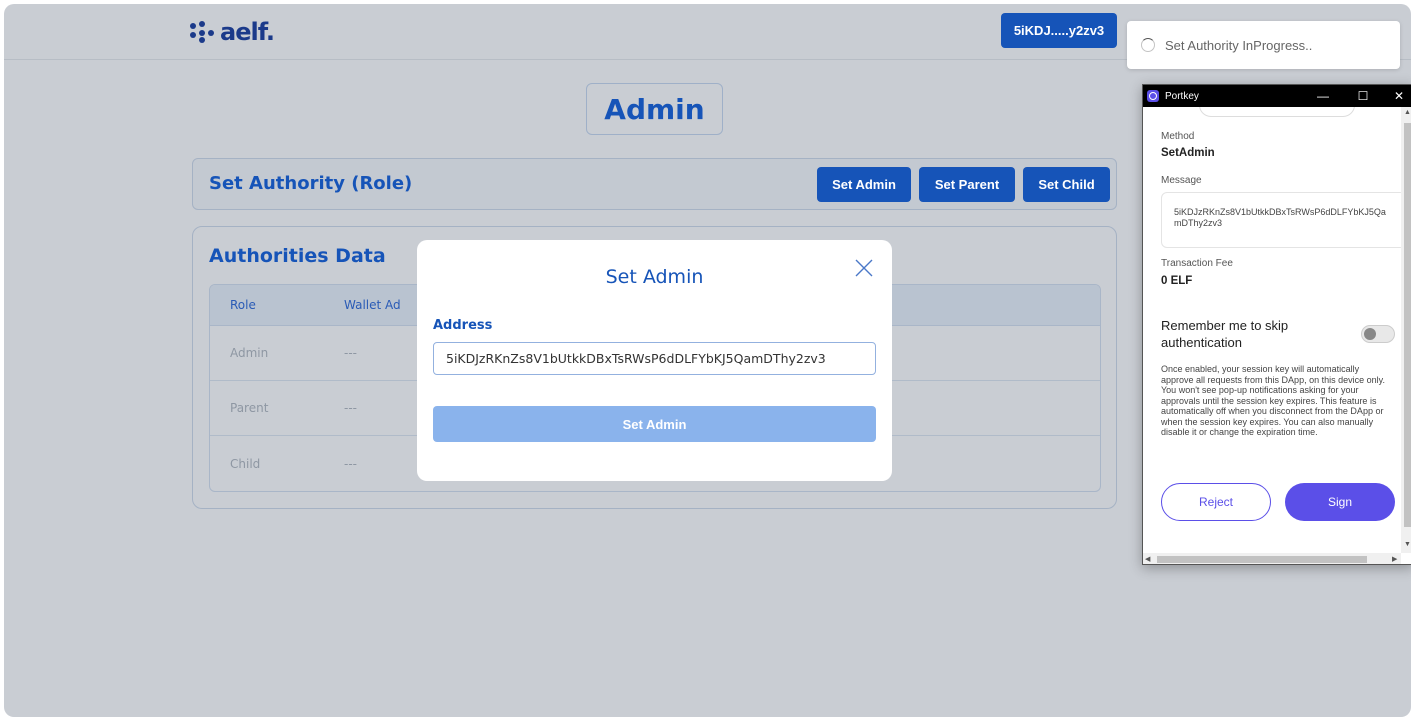 This screenshot has width=1415, height=721. What do you see at coordinates (1340, 502) in the screenshot?
I see `sign-button: Sign` at bounding box center [1340, 502].